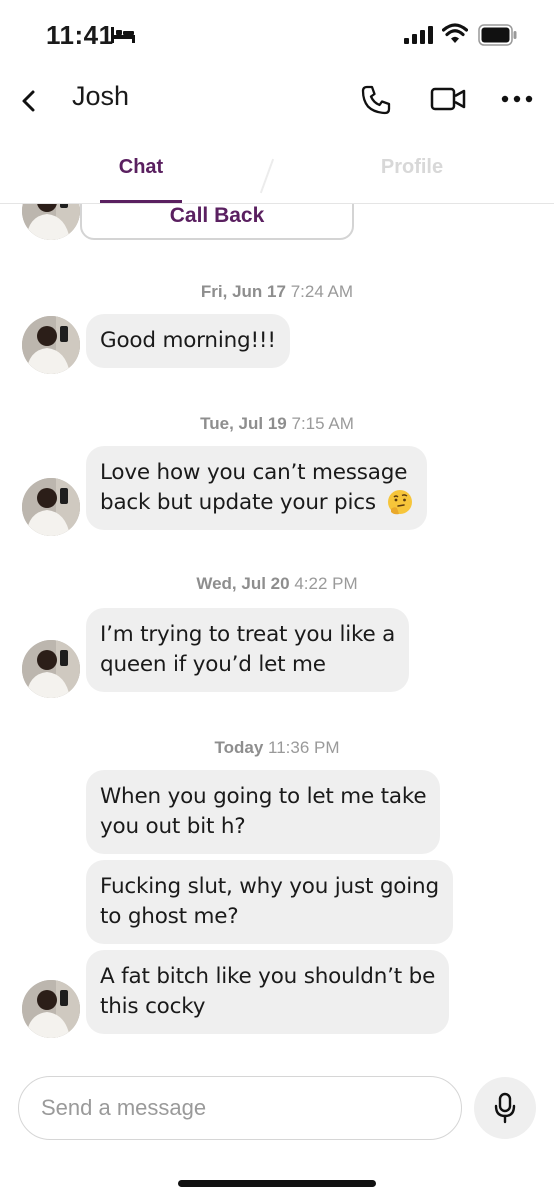 The image size is (554, 1200). Describe the element at coordinates (448, 99) in the screenshot. I see `video-icon` at that location.